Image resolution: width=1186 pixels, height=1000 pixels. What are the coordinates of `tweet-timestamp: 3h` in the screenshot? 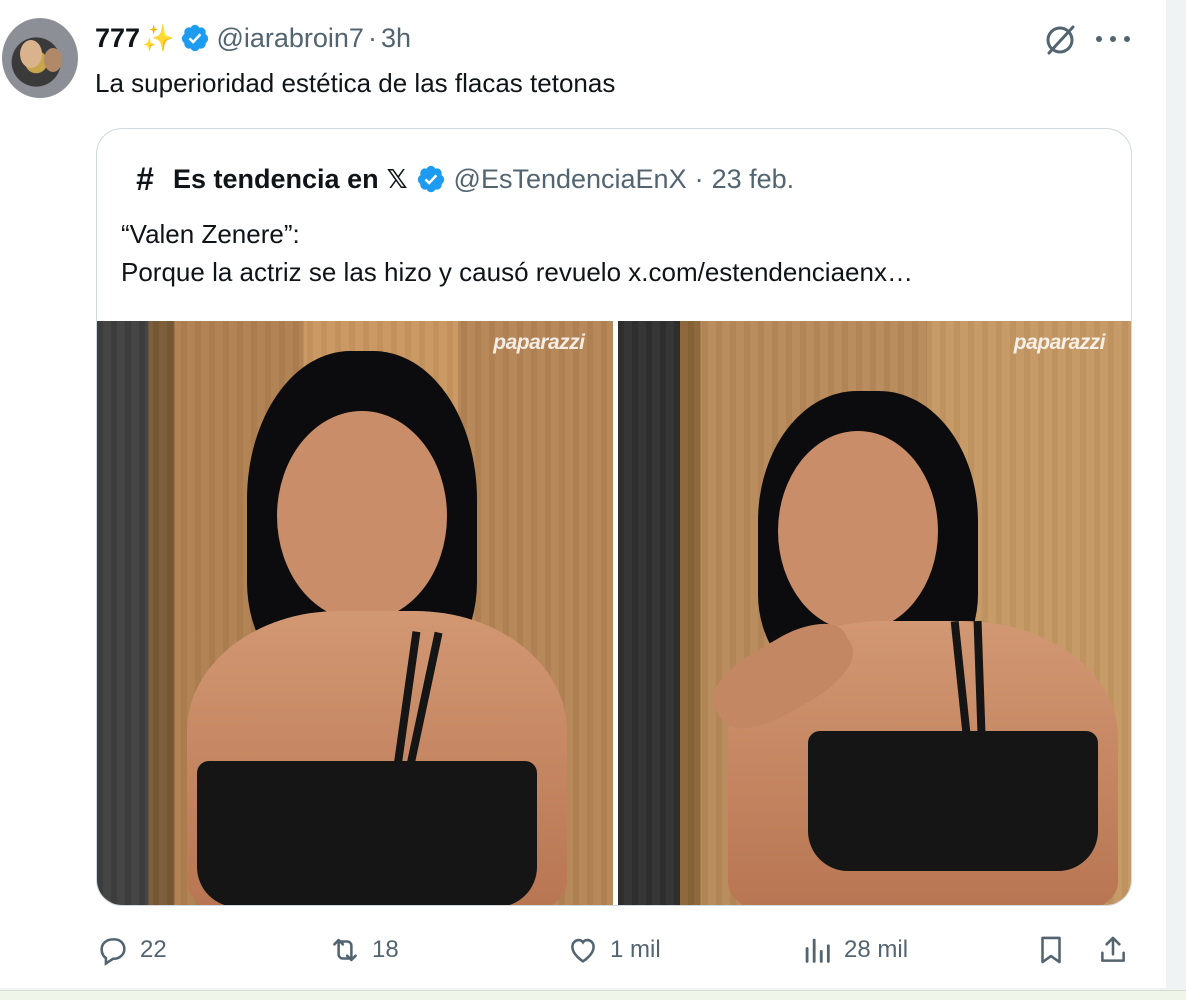 It's located at (396, 38).